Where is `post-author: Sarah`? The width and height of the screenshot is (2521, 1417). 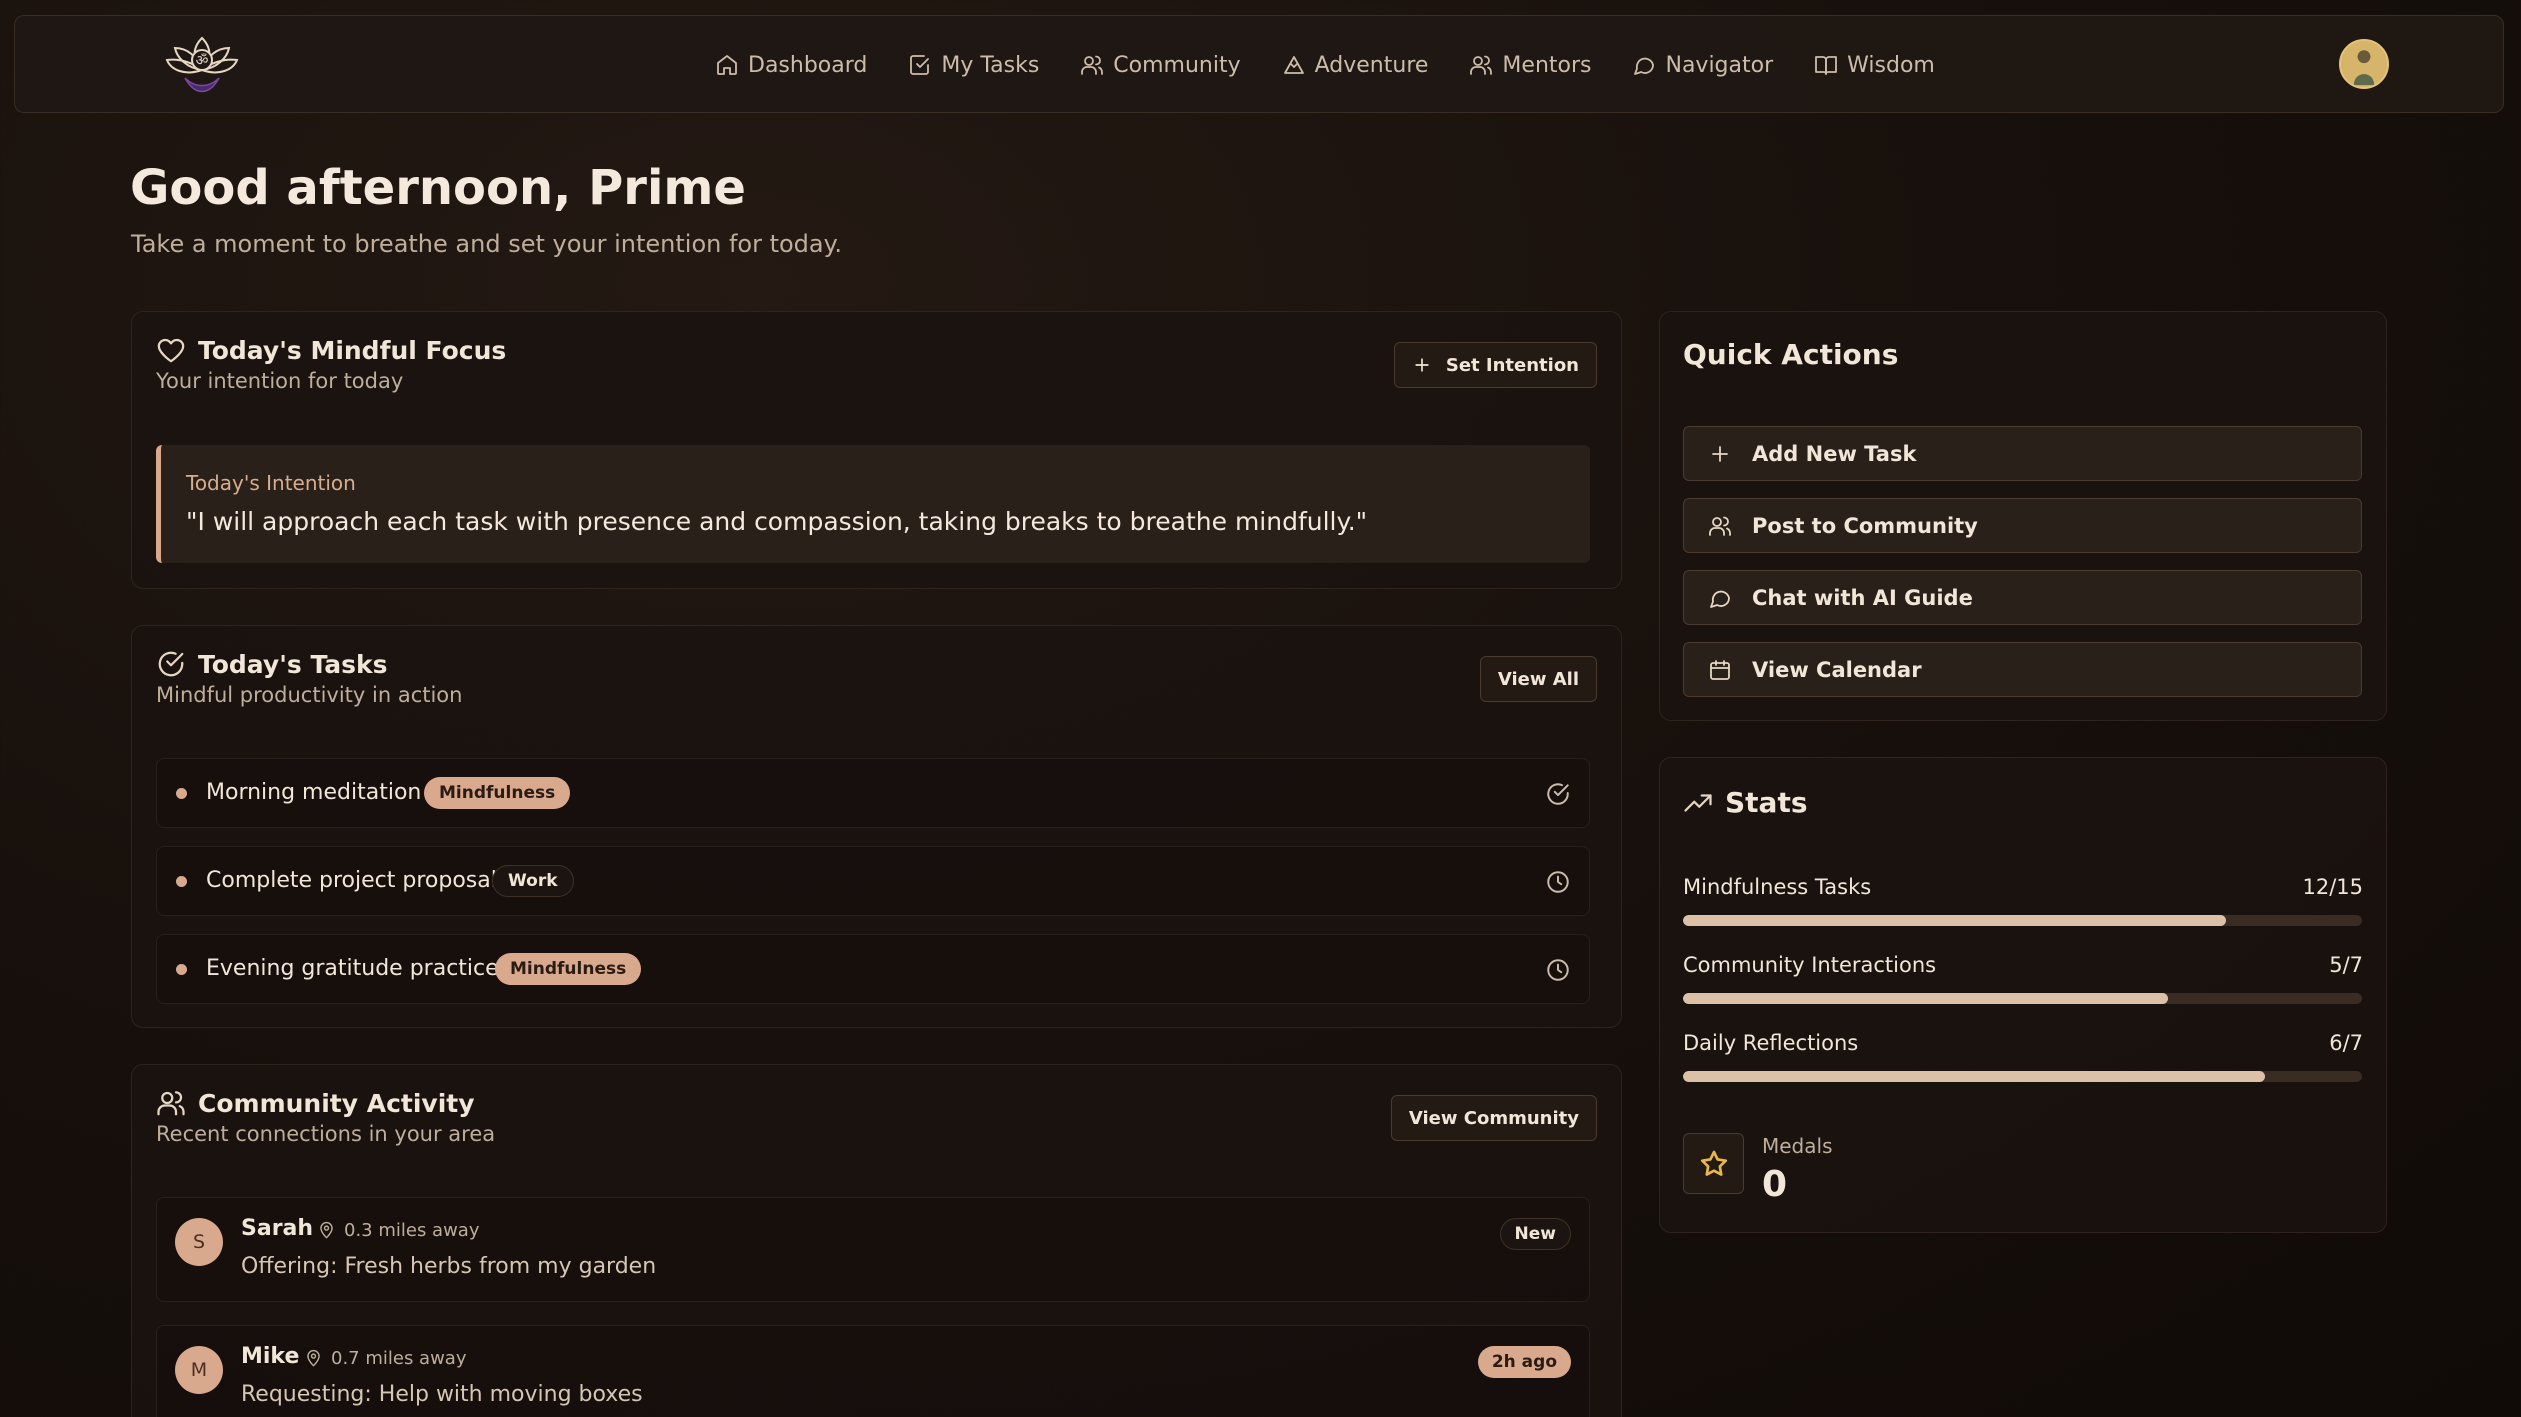 post-author: Sarah is located at coordinates (277, 1228).